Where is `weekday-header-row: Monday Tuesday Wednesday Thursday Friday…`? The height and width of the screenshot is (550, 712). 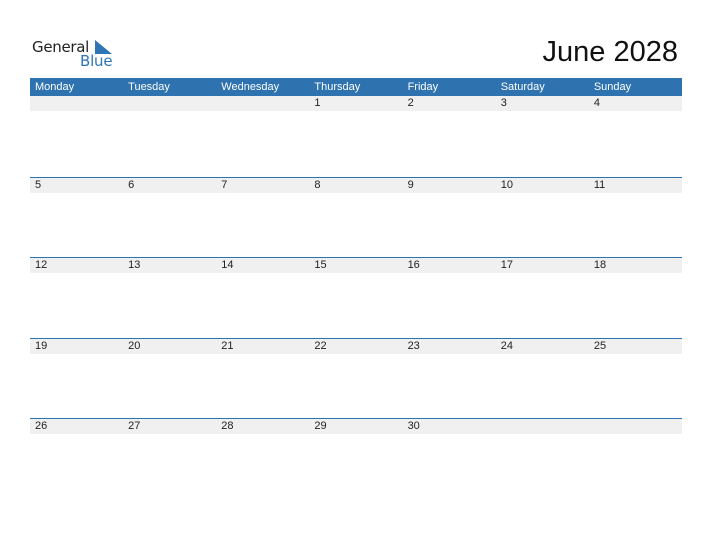
weekday-header-row: Monday Tuesday Wednesday Thursday Friday… is located at coordinates (356, 87).